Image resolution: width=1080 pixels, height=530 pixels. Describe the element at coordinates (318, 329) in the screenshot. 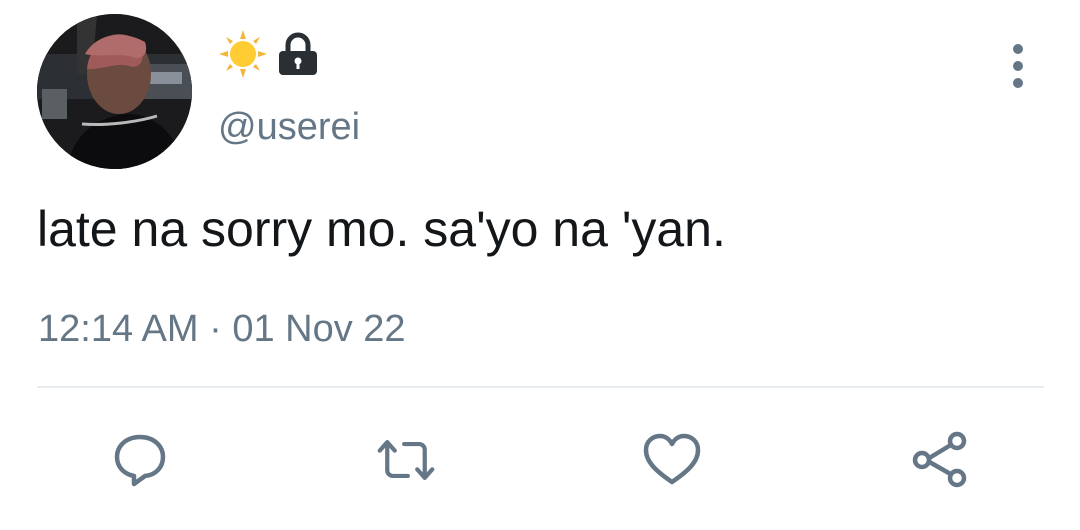

I see `tweet-date: 01 Nov 22` at that location.